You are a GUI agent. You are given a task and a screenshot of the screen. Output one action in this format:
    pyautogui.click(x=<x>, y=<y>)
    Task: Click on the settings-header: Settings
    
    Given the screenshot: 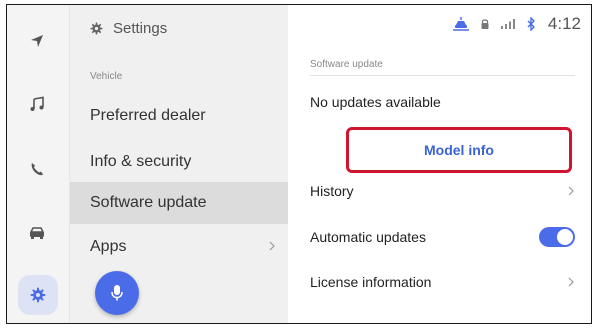 What is the action you would take?
    pyautogui.click(x=128, y=28)
    